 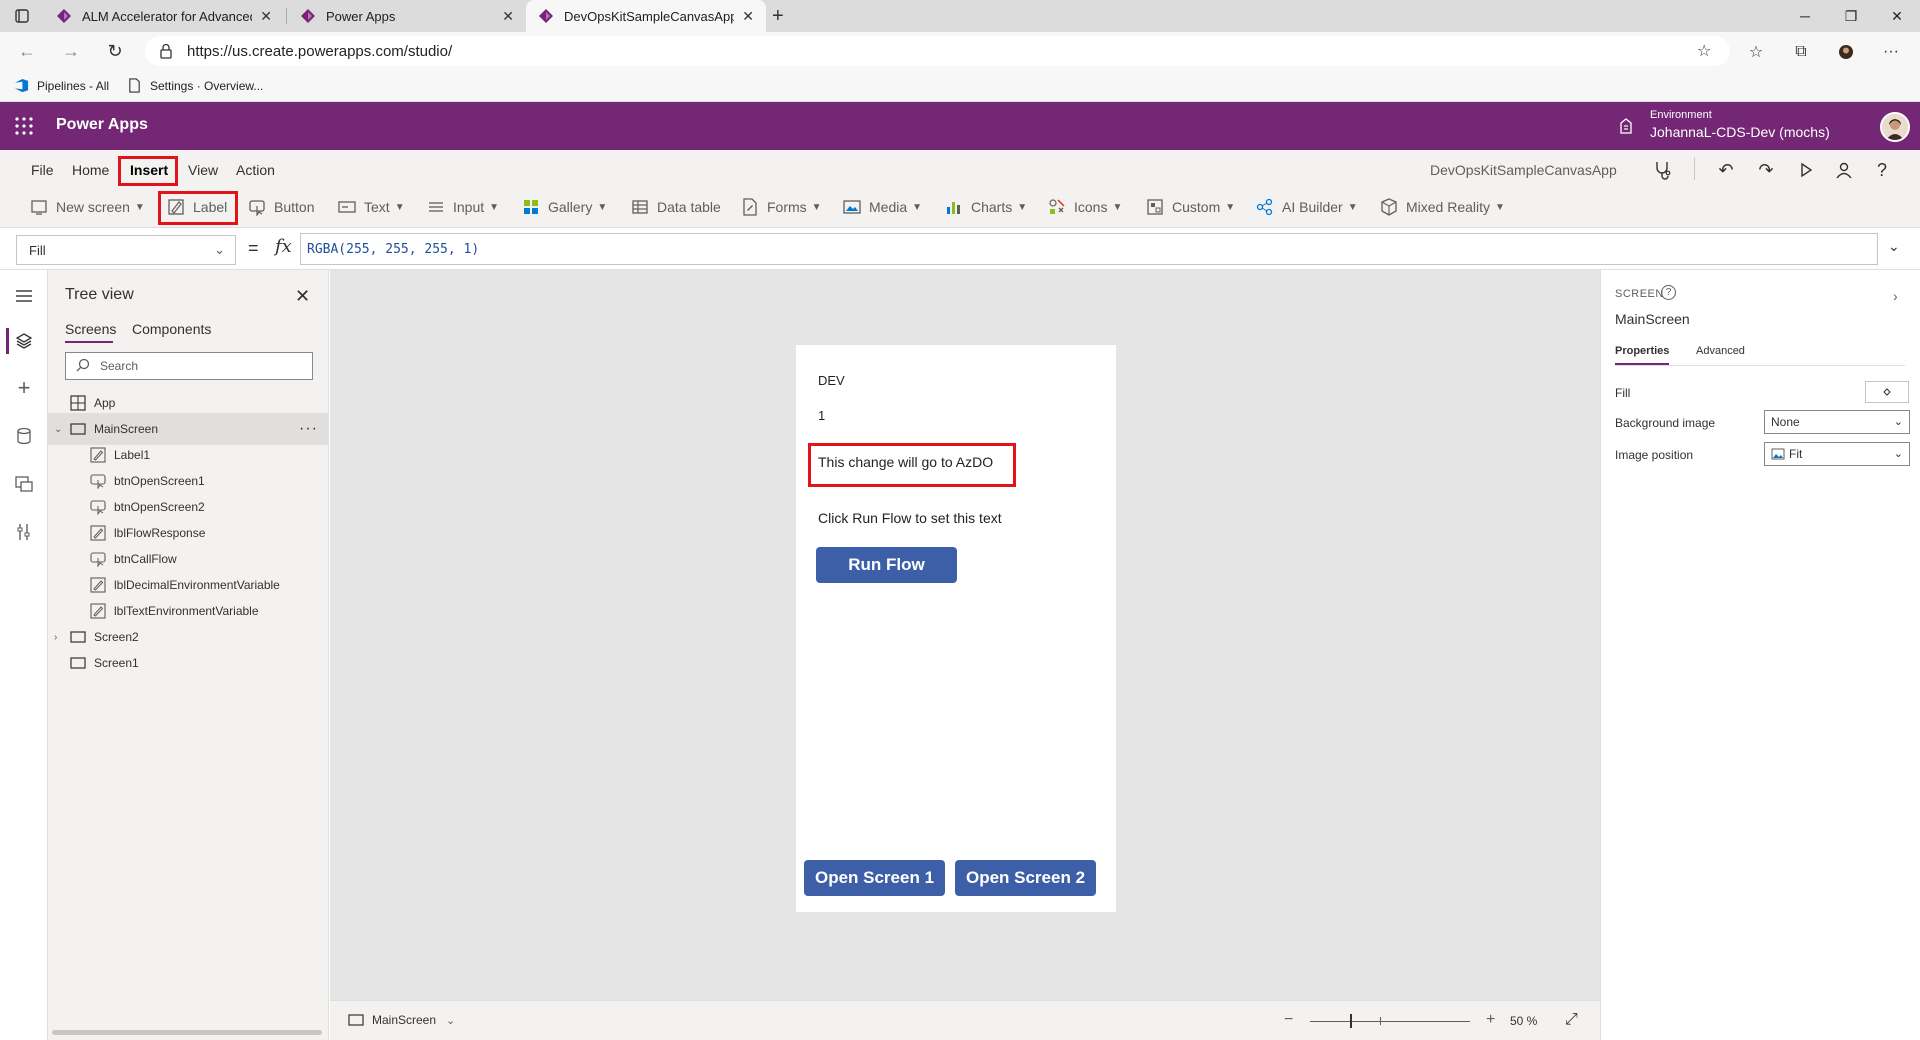 I want to click on refresh-icon: ↻, so click(x=115, y=51).